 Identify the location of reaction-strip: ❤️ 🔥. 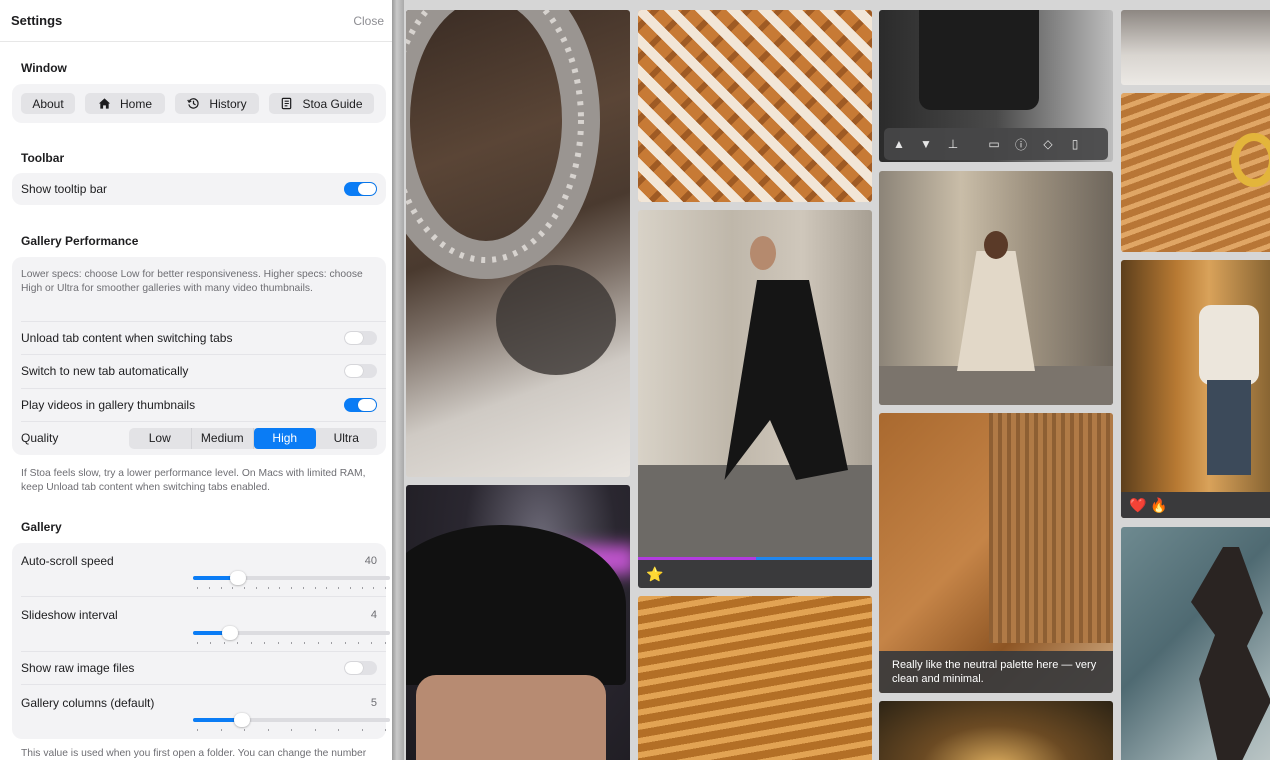
(1195, 505).